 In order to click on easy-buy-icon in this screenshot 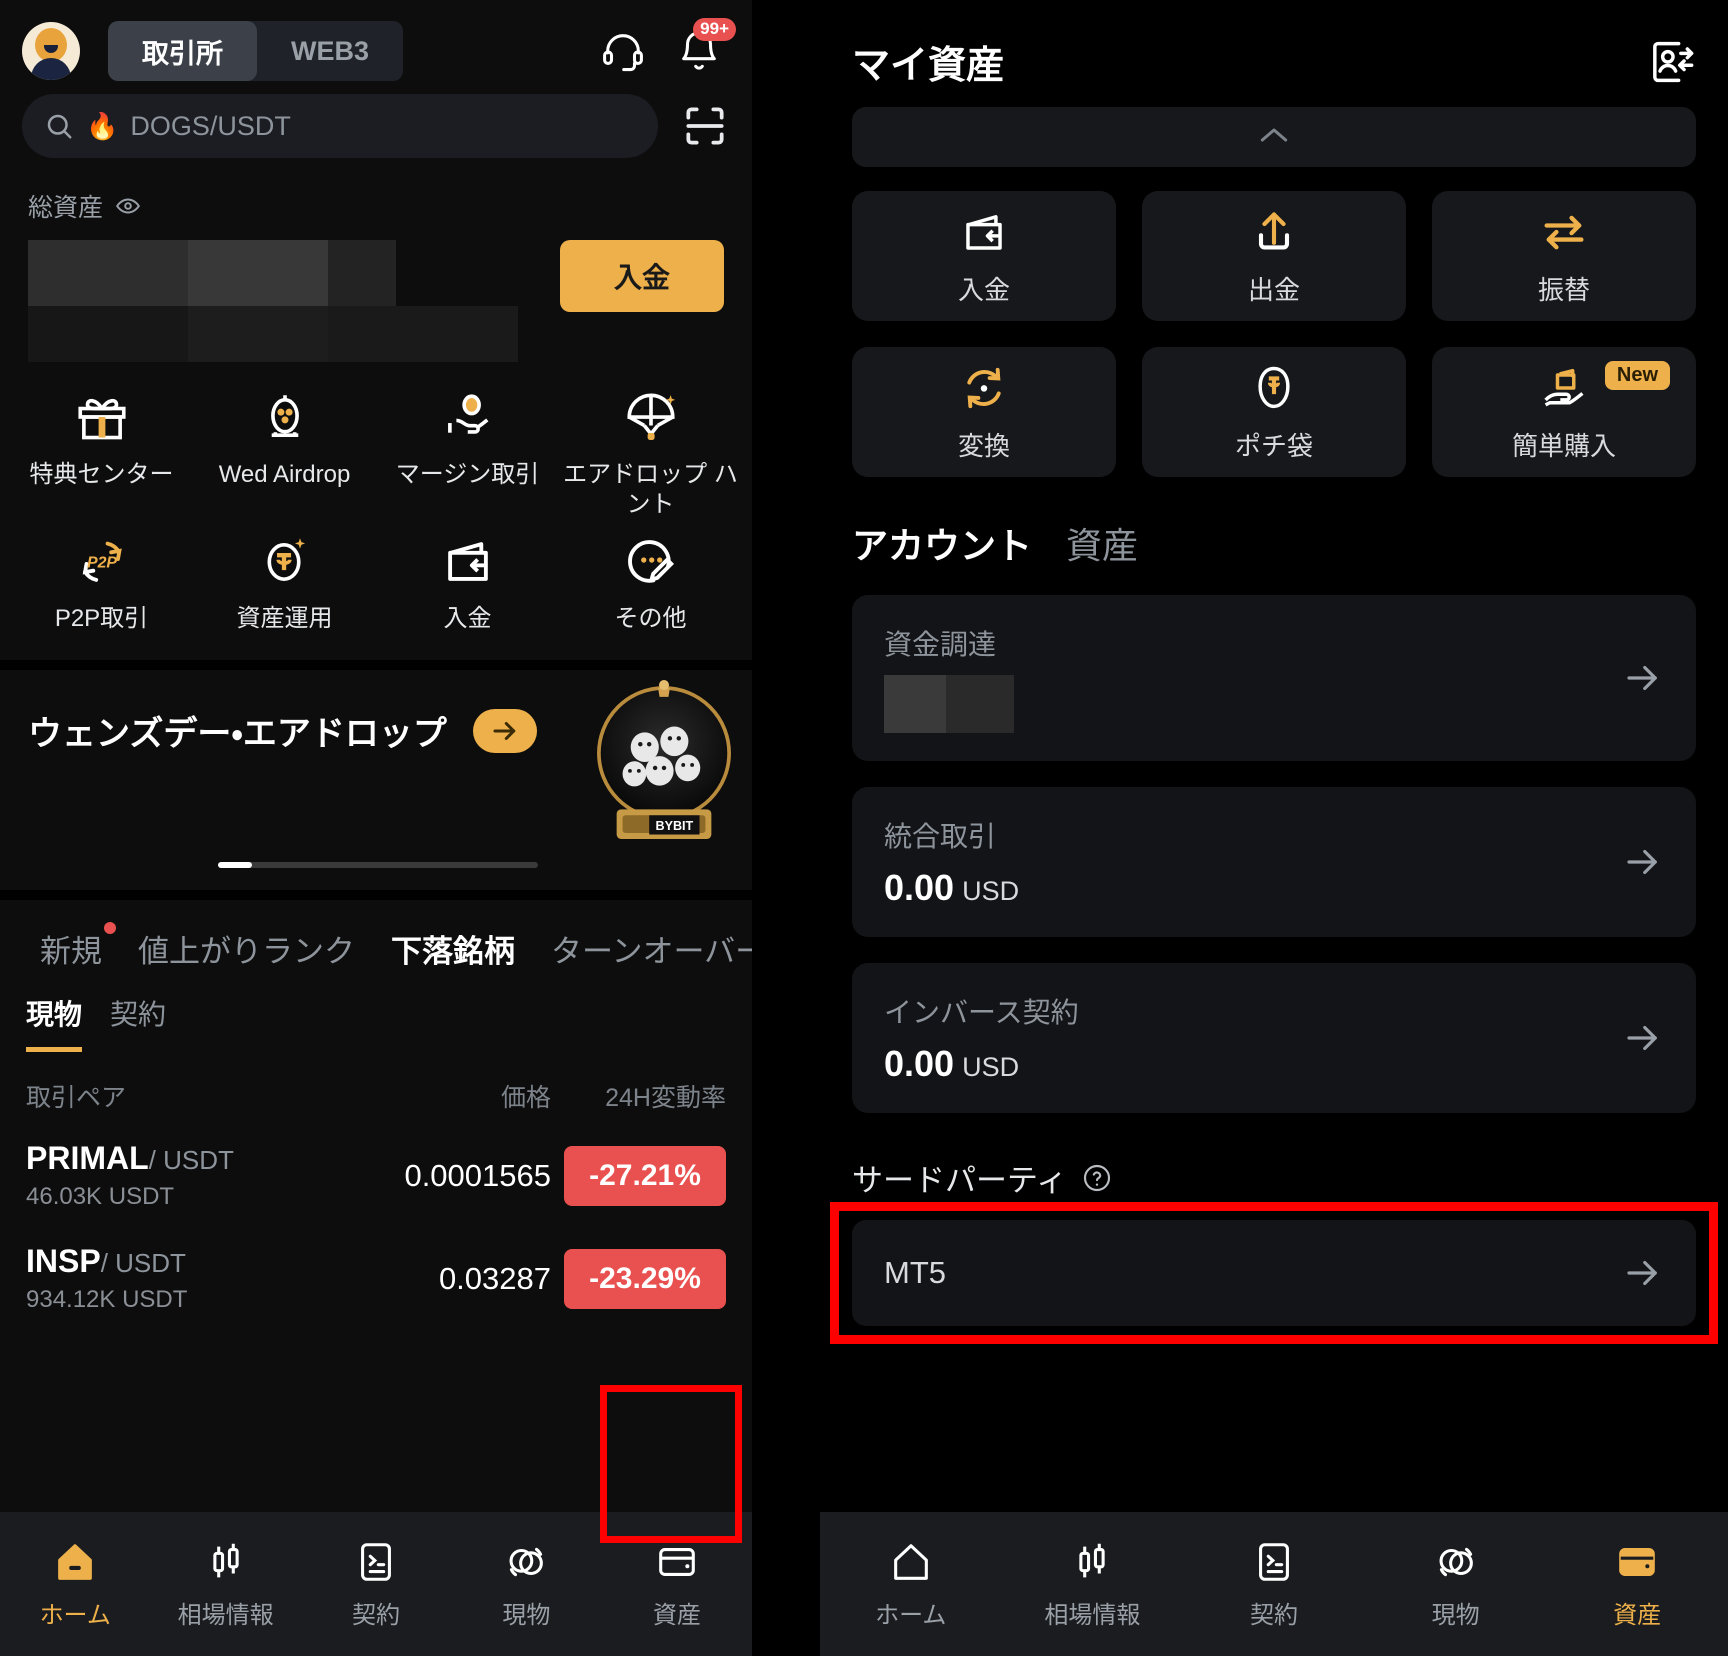, I will do `click(1564, 388)`.